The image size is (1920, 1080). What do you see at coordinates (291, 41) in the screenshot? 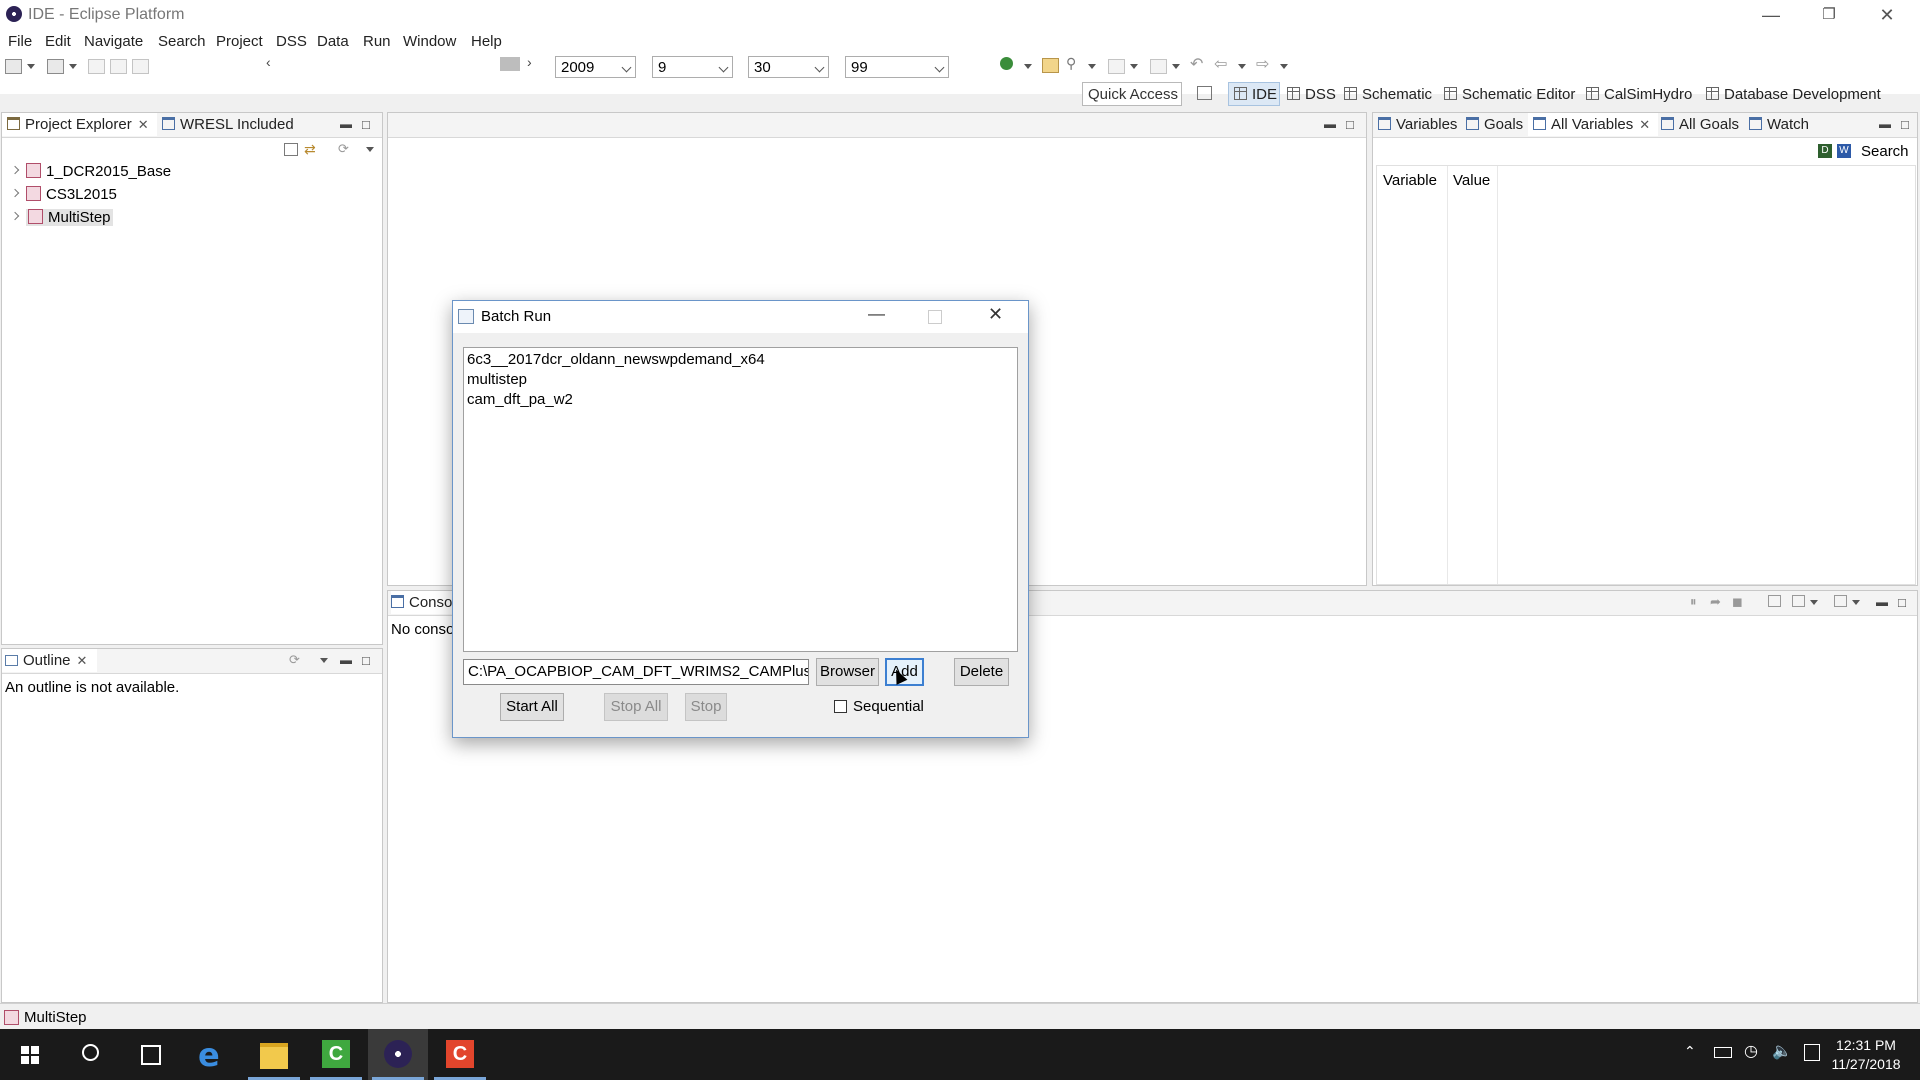
I see `menu-dss: DSS` at bounding box center [291, 41].